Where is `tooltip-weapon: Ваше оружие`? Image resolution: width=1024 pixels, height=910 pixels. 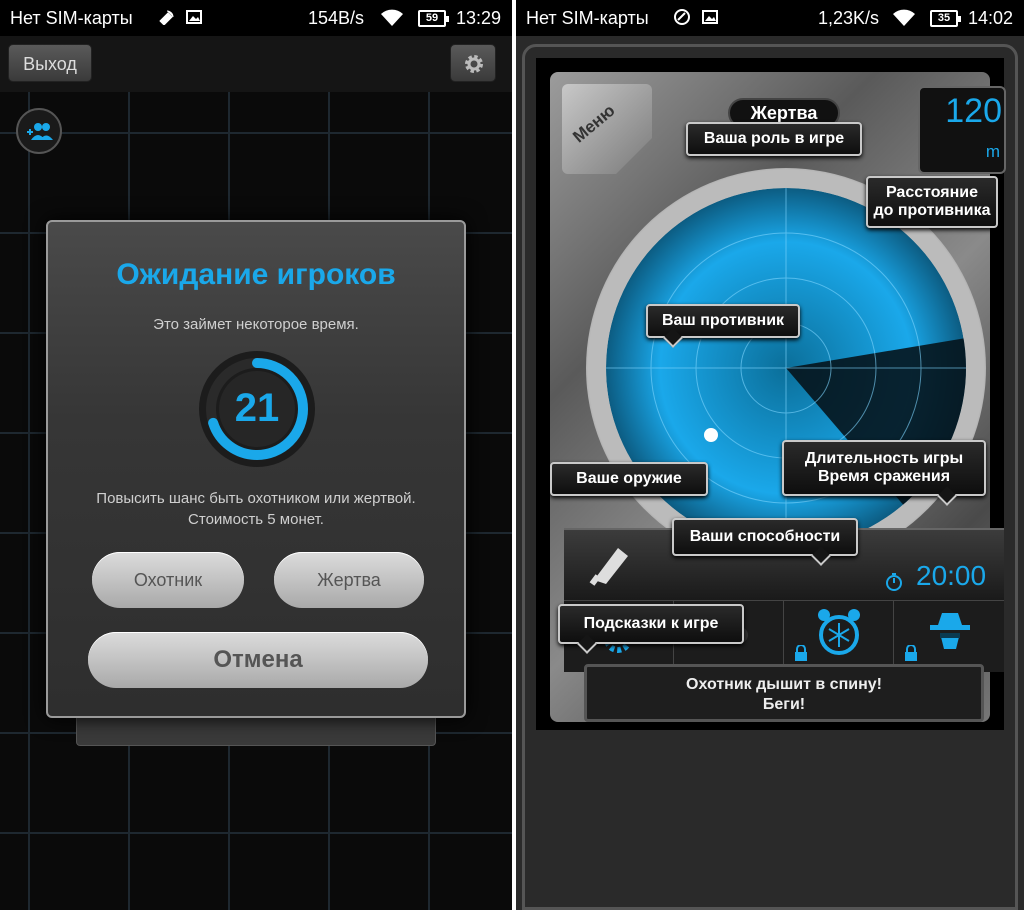
tooltip-weapon: Ваше оружие is located at coordinates (629, 479).